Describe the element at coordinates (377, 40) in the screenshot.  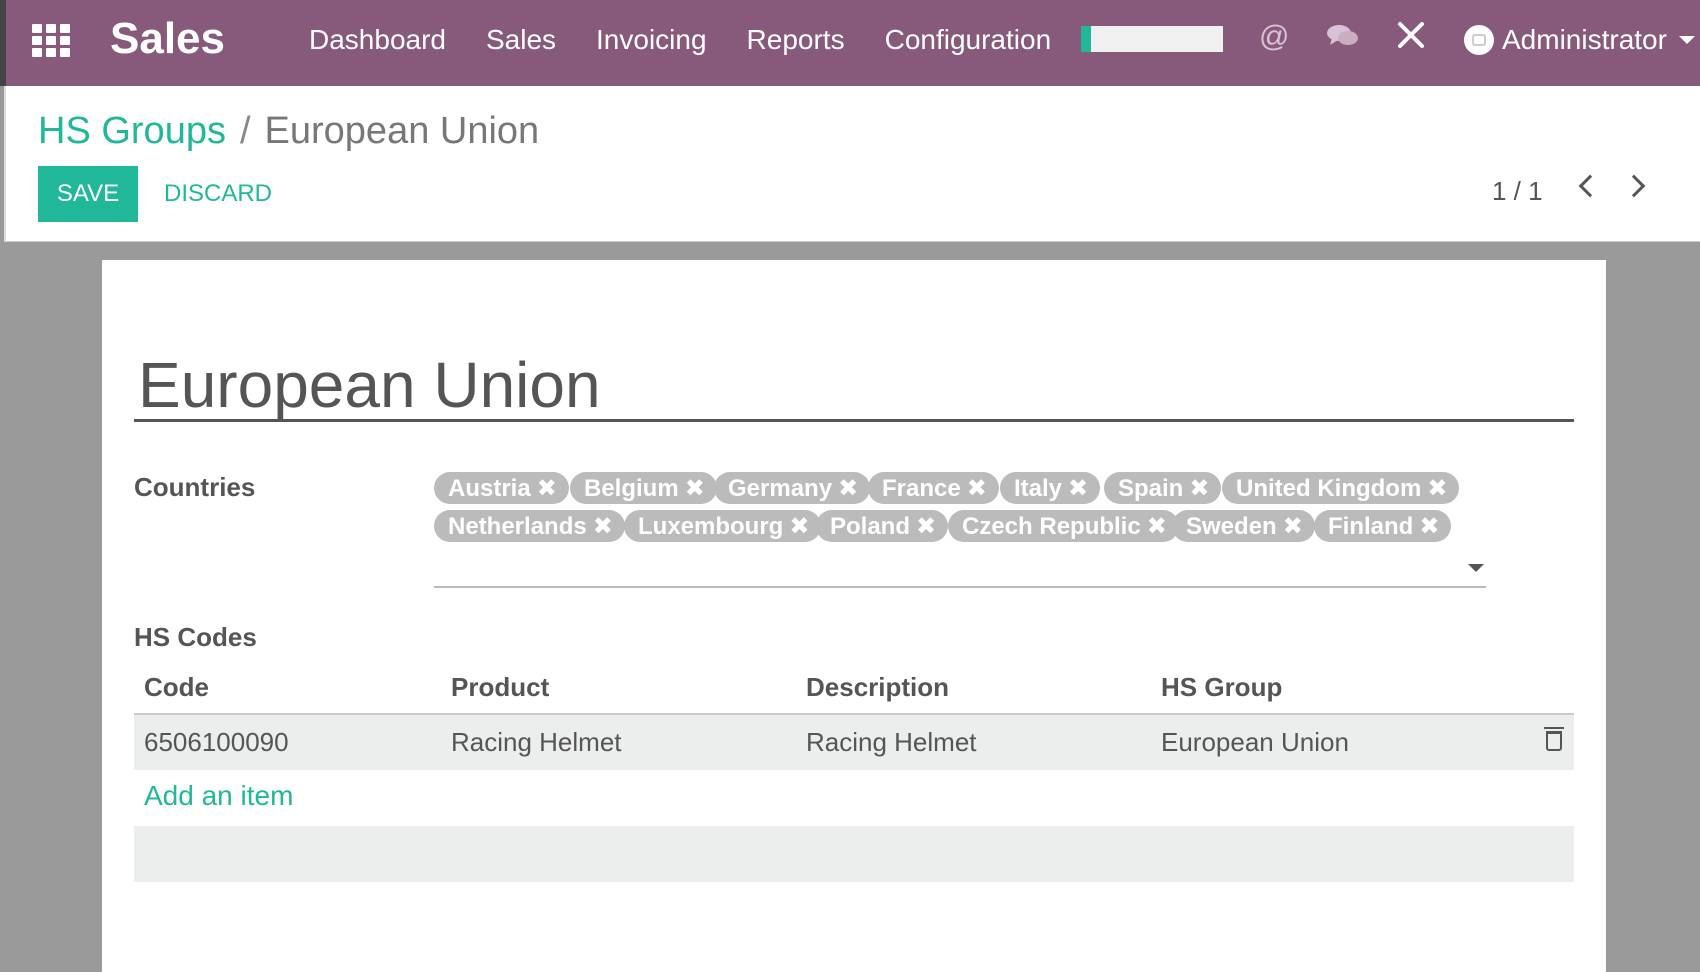
I see `menu-item-dashboard: Dashboard` at that location.